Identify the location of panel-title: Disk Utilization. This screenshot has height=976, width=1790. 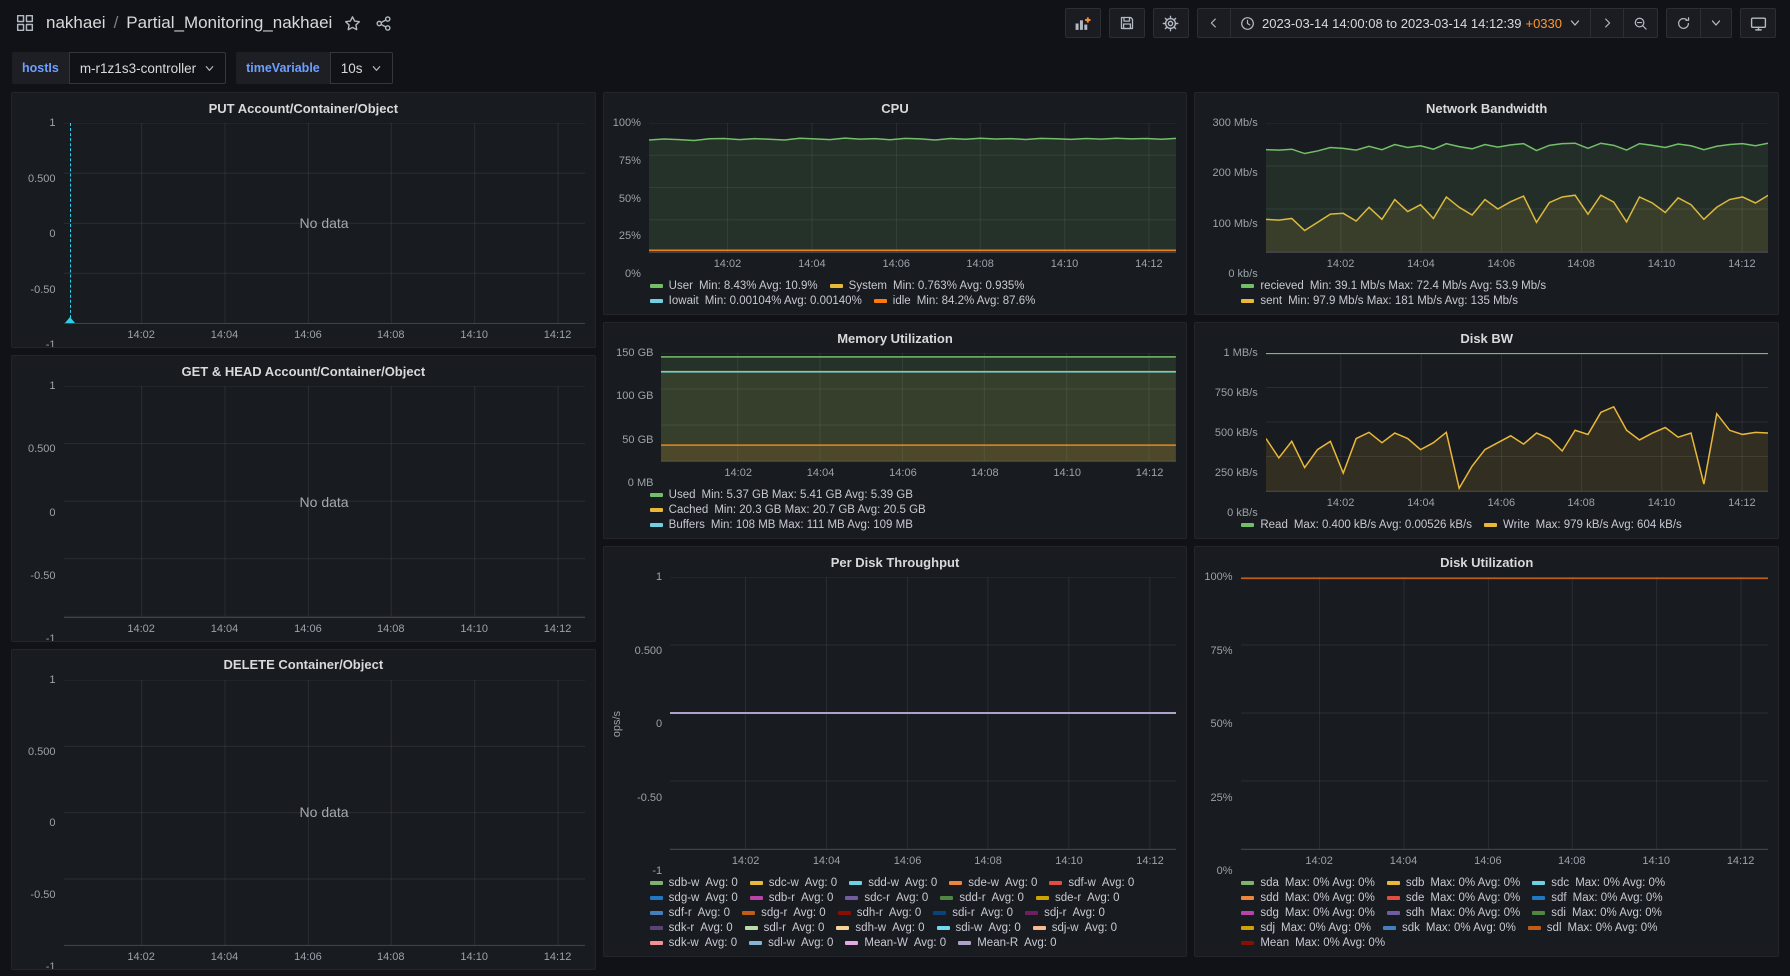
(1486, 562).